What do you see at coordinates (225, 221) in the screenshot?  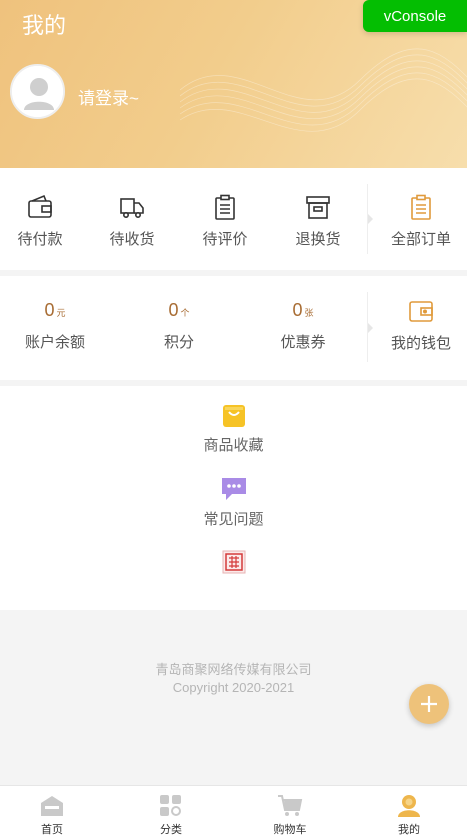 I see `order-pending-review: 待评价` at bounding box center [225, 221].